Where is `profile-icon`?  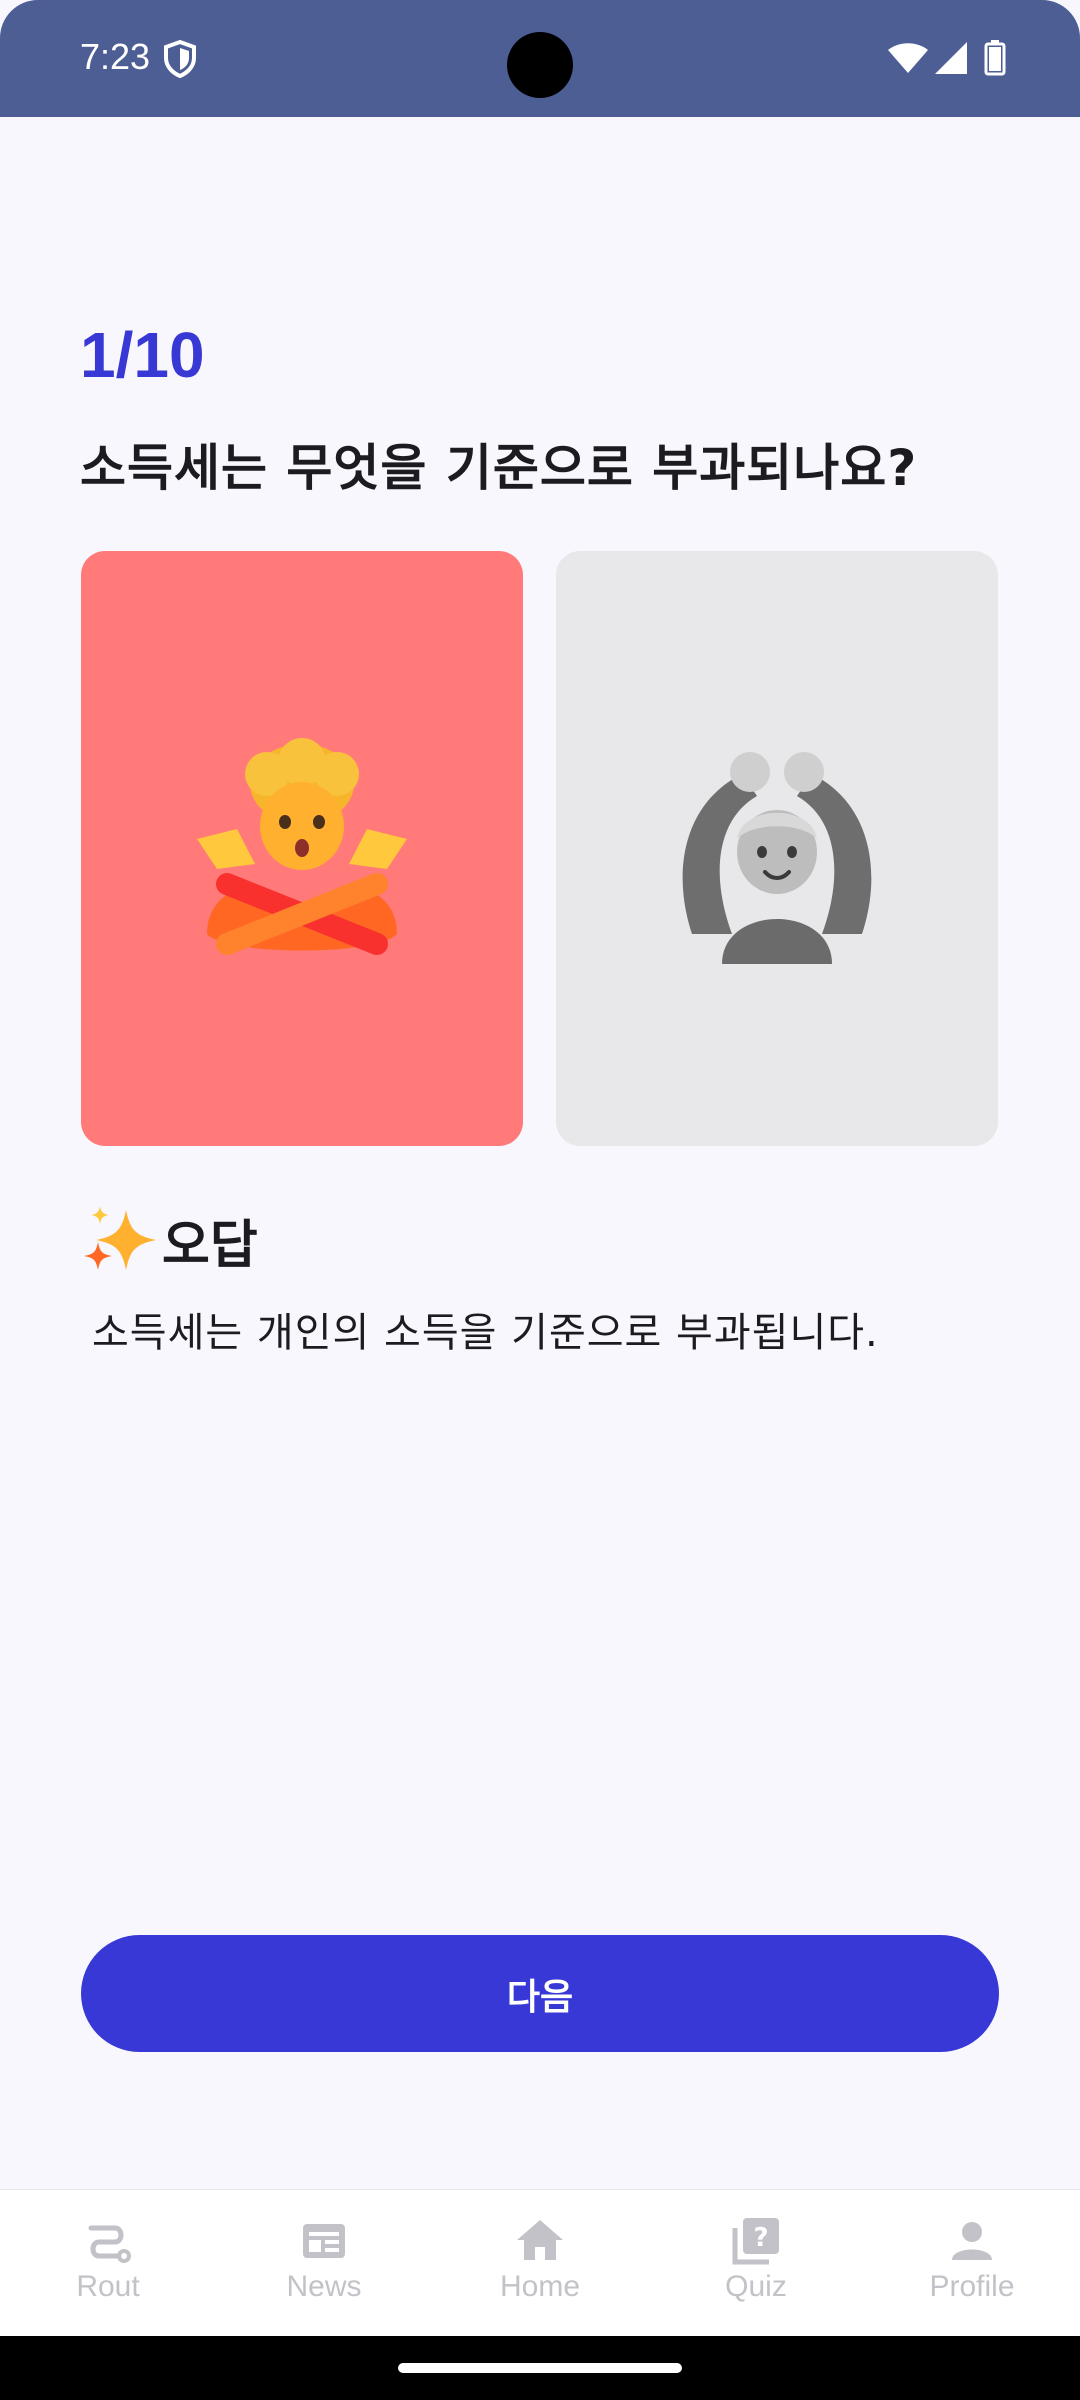
profile-icon is located at coordinates (972, 2241).